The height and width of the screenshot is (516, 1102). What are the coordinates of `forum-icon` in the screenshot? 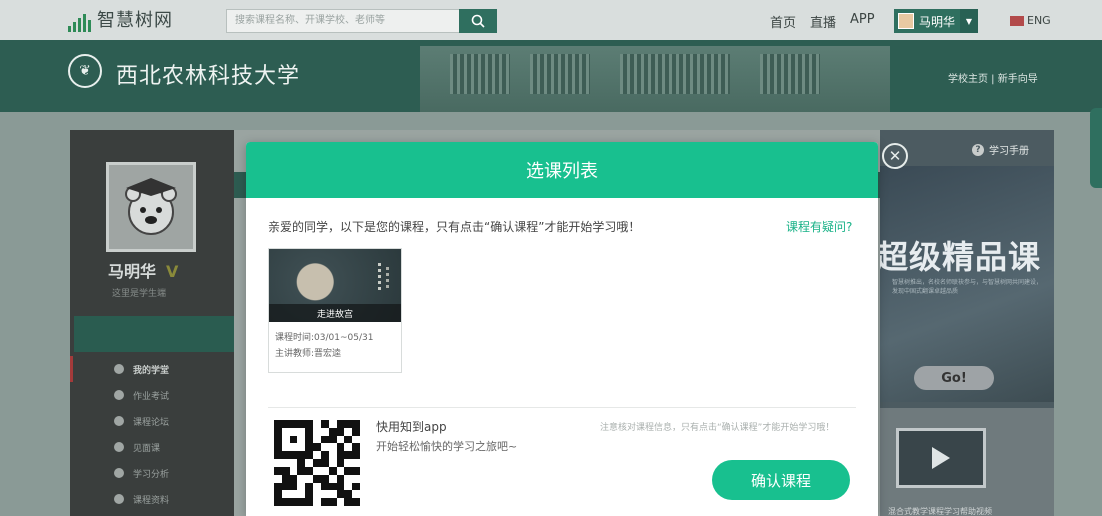 It's located at (119, 421).